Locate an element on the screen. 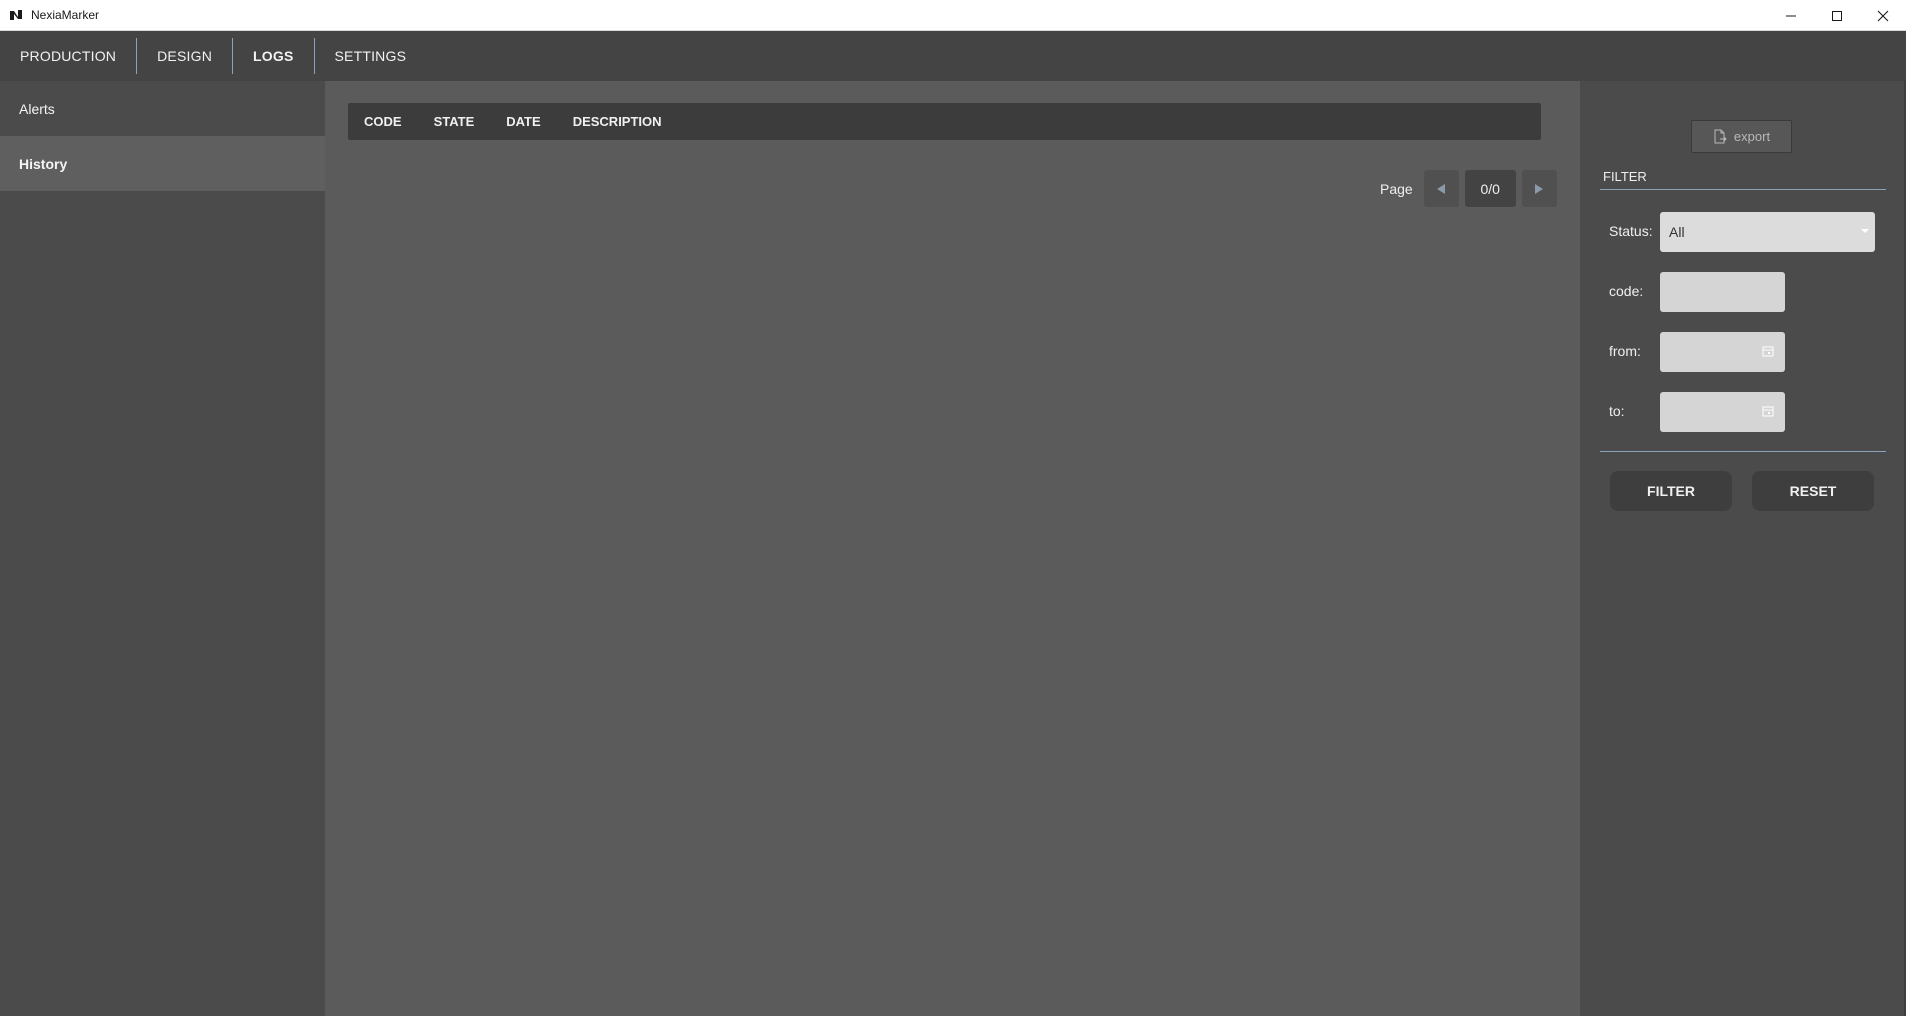 This screenshot has width=1906, height=1016. pager-label: Page is located at coordinates (1396, 188).